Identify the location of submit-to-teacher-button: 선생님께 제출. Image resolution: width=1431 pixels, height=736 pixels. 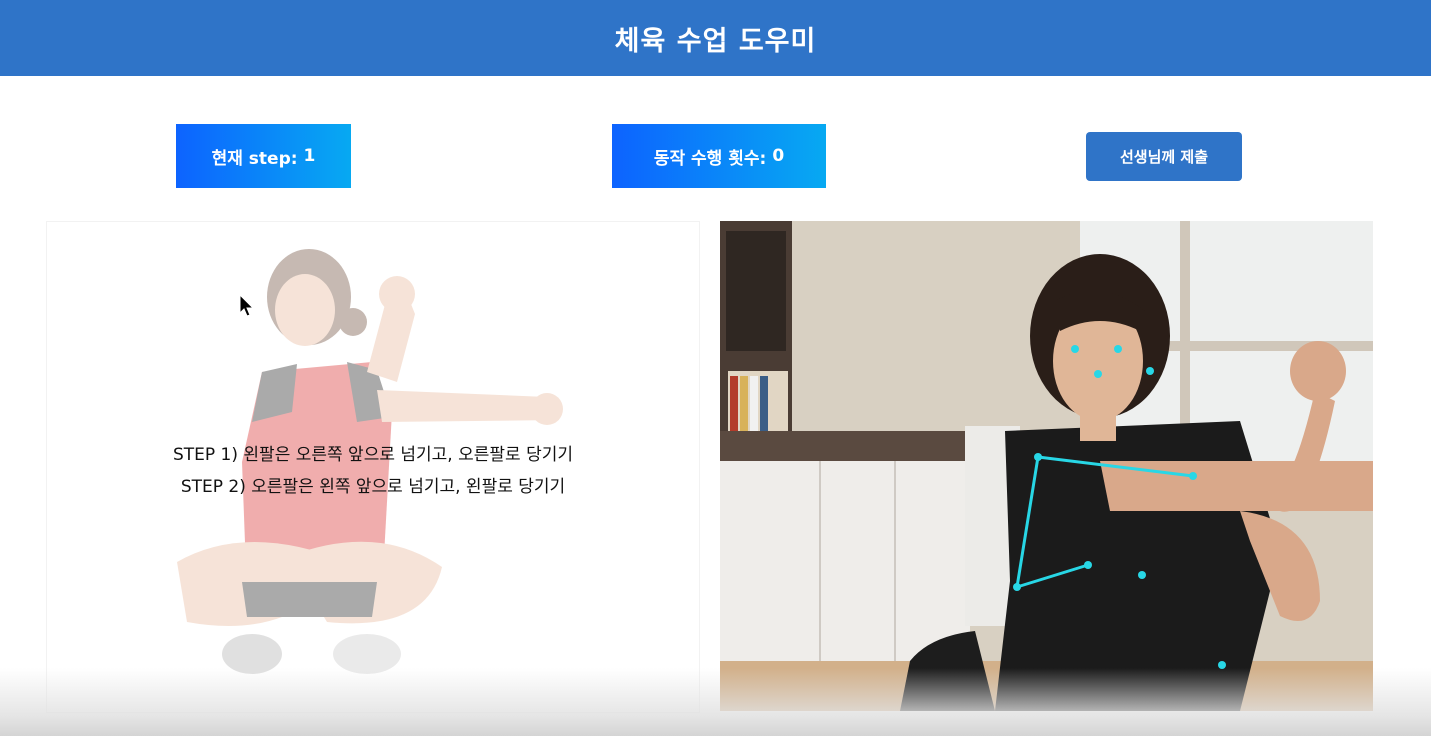
(1164, 156).